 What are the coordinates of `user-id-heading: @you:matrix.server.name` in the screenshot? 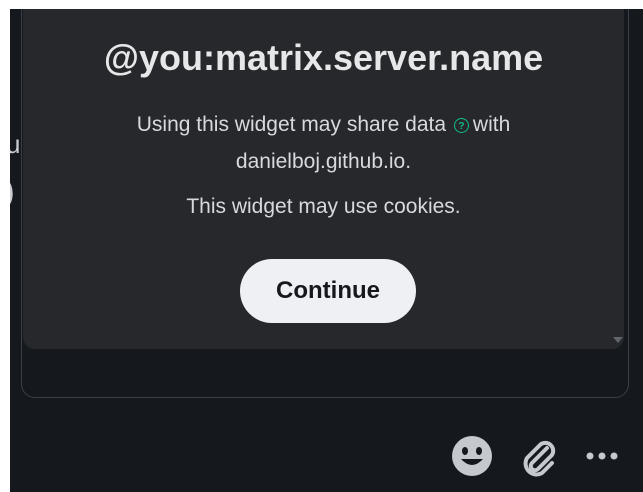 It's located at (323, 57).